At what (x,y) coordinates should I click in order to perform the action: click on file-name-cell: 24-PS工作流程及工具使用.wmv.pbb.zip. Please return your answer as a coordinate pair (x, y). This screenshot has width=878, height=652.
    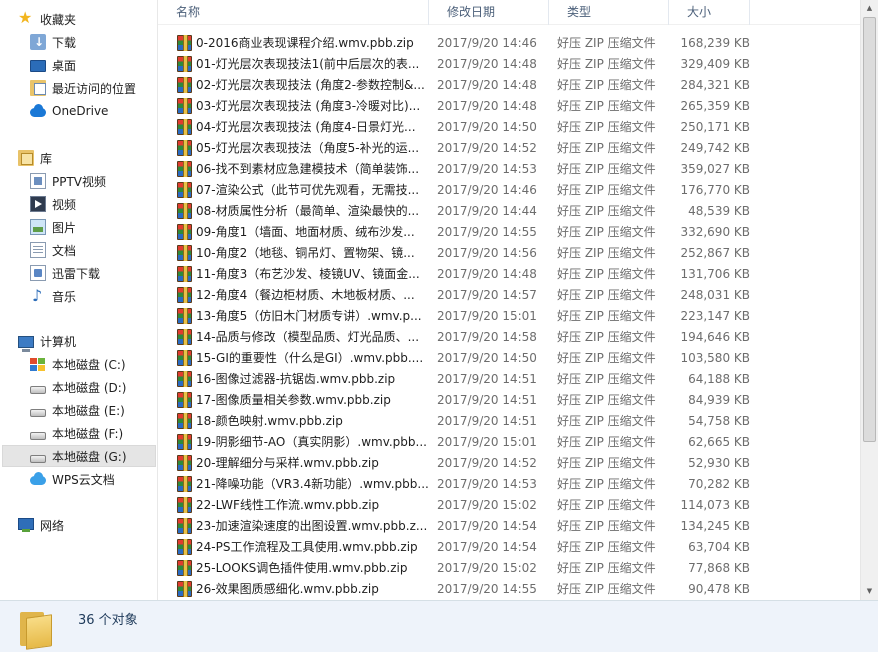
    Looking at the image, I should click on (293, 546).